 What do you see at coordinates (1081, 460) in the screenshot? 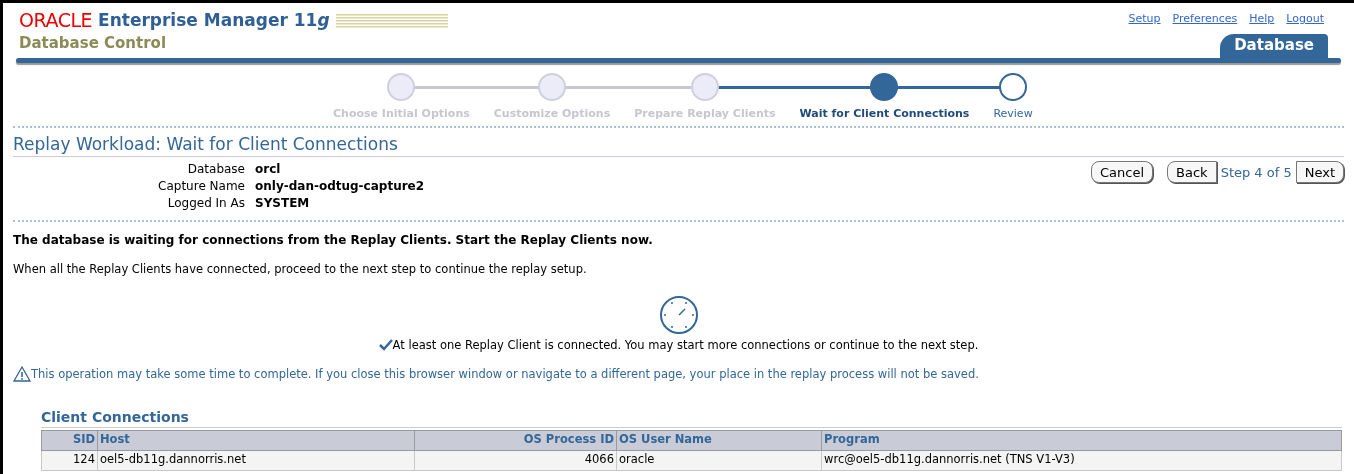
I see `table-cell: wrc@oel5-db11g.dannorris.net (TNS V1-V3)` at bounding box center [1081, 460].